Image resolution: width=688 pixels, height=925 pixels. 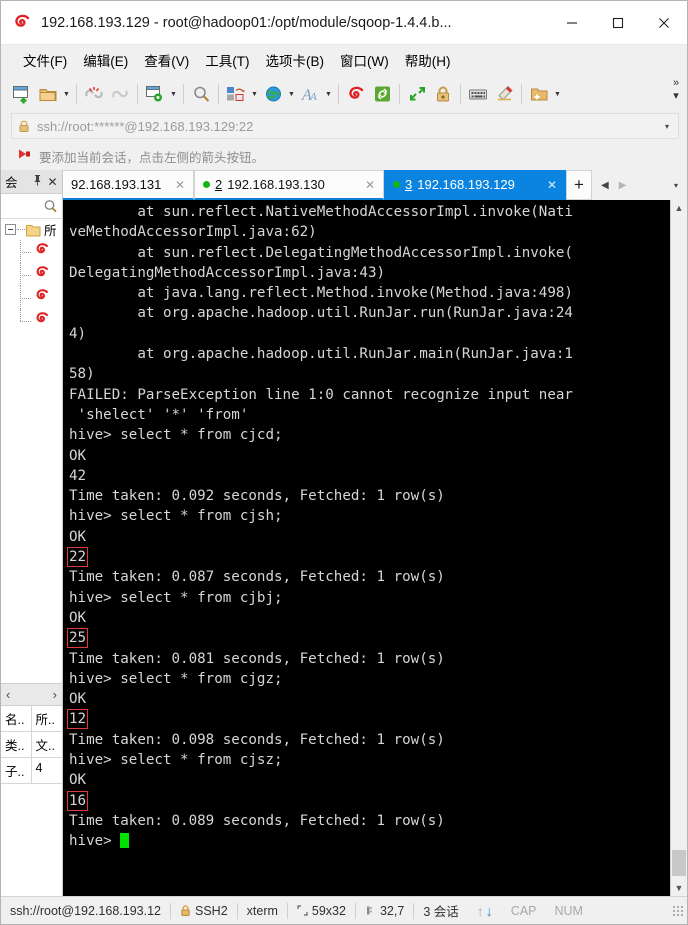 What do you see at coordinates (206, 184) in the screenshot?
I see `tab-status-dot` at bounding box center [206, 184].